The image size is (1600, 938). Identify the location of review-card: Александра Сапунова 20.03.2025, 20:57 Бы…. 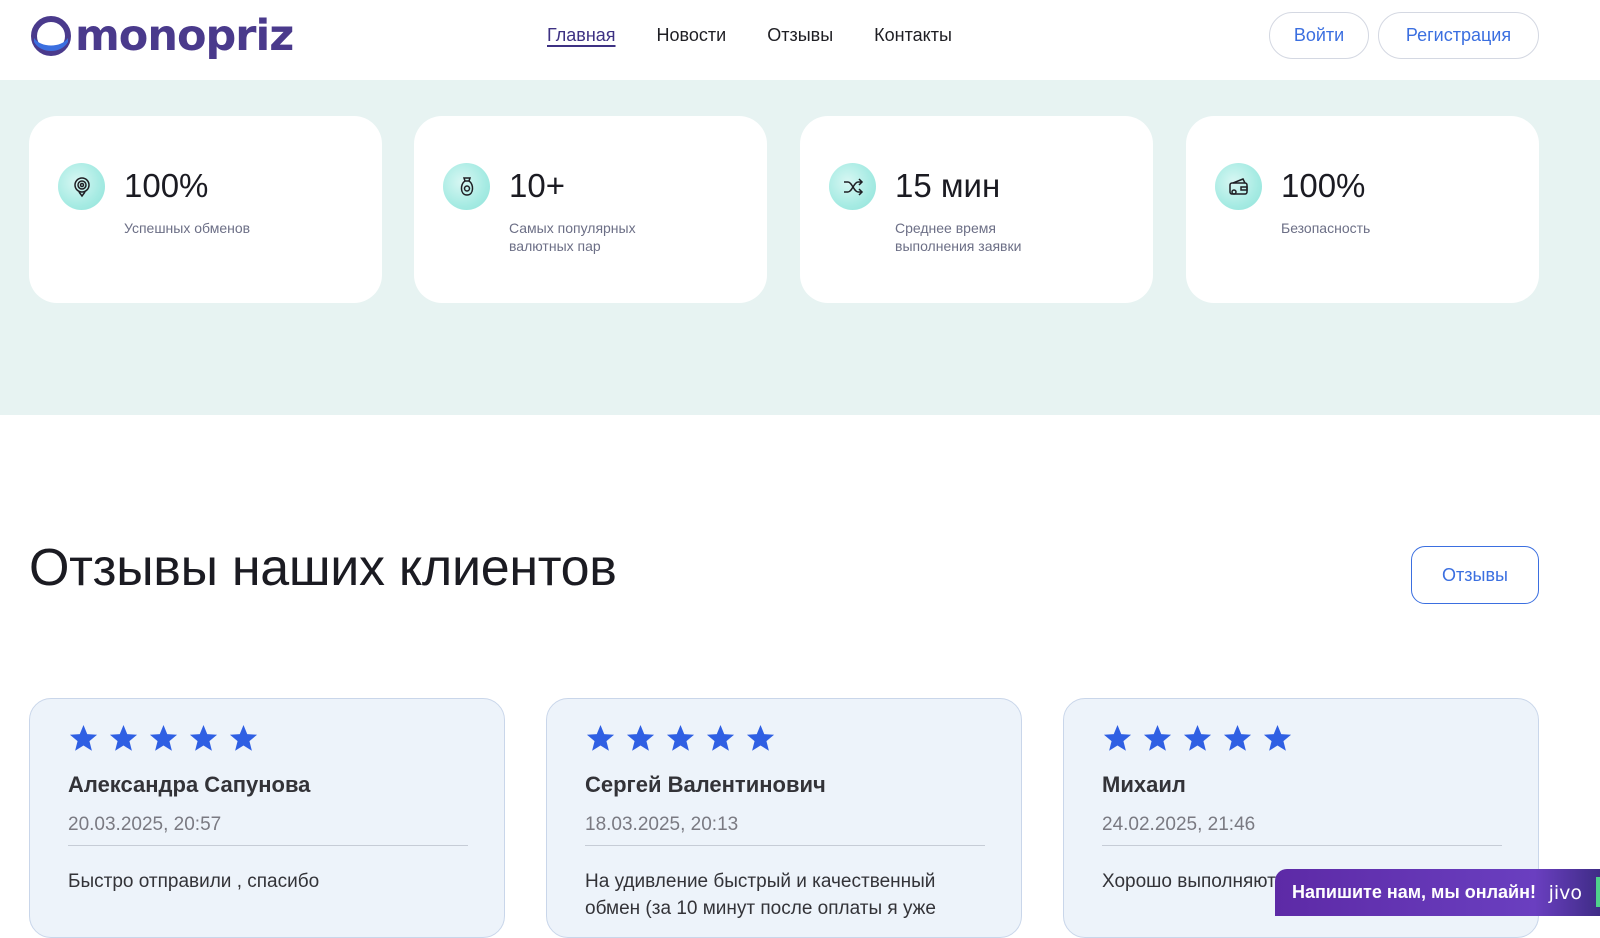
(267, 818).